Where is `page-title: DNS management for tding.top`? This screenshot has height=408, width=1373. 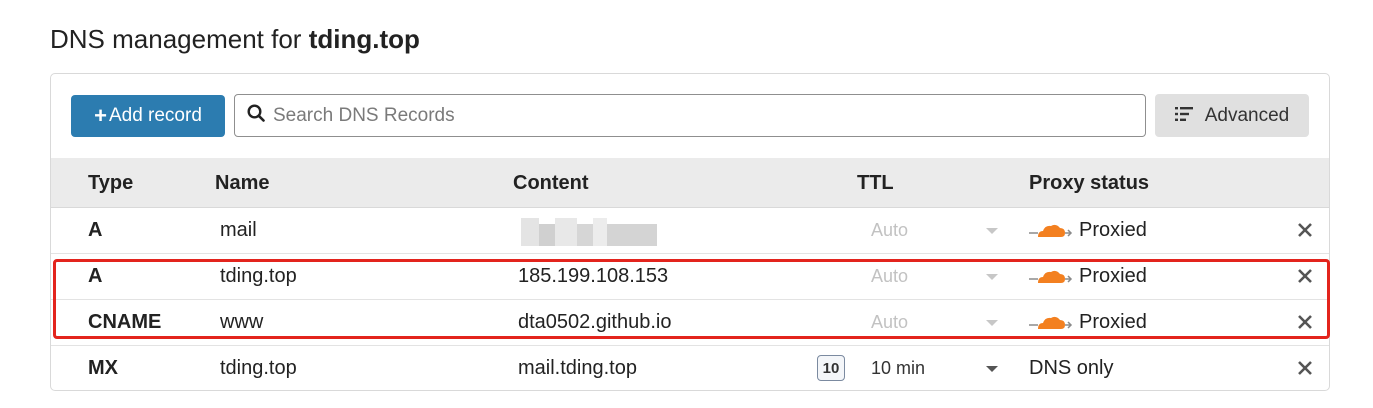
page-title: DNS management for tding.top is located at coordinates (235, 39).